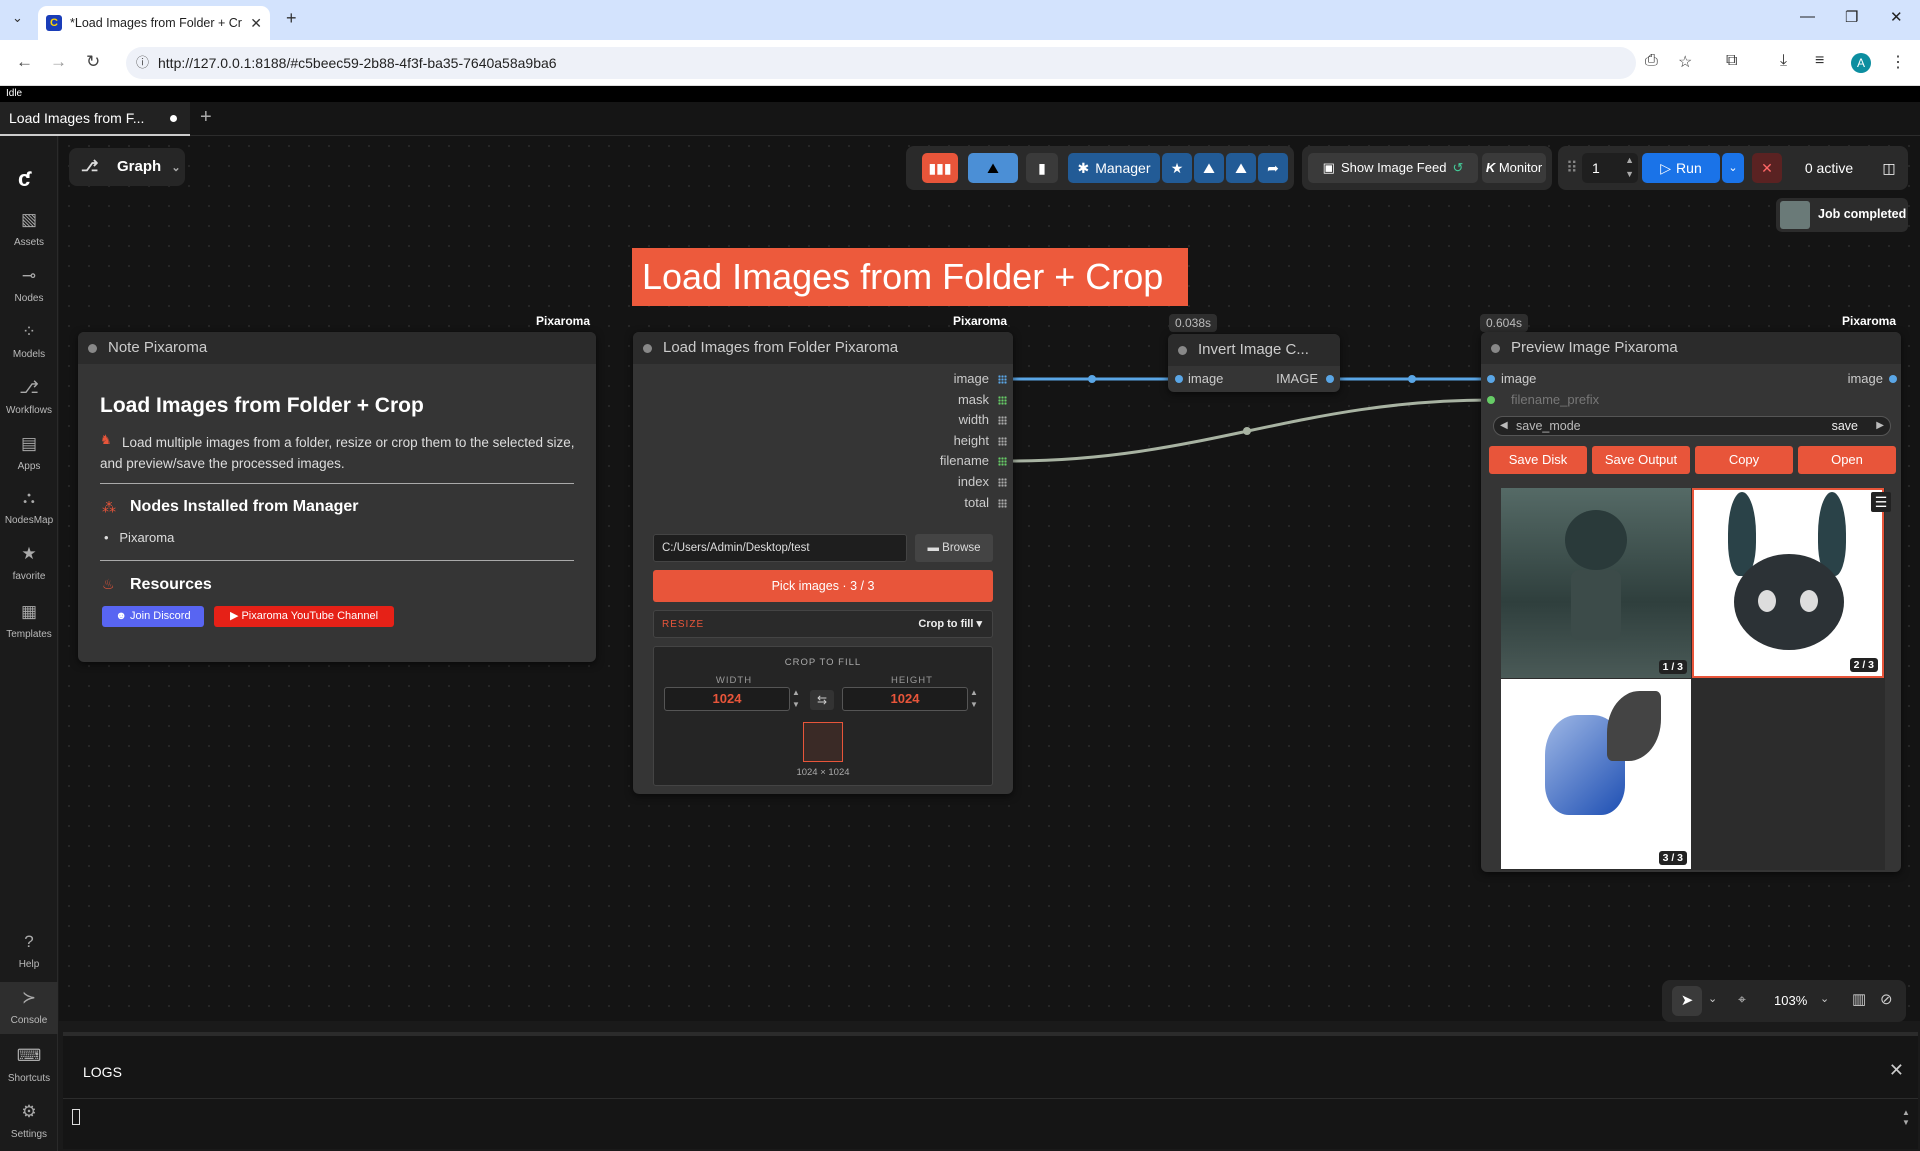 The image size is (1920, 1151). I want to click on thumbnail-1: 1 / 3, so click(1596, 583).